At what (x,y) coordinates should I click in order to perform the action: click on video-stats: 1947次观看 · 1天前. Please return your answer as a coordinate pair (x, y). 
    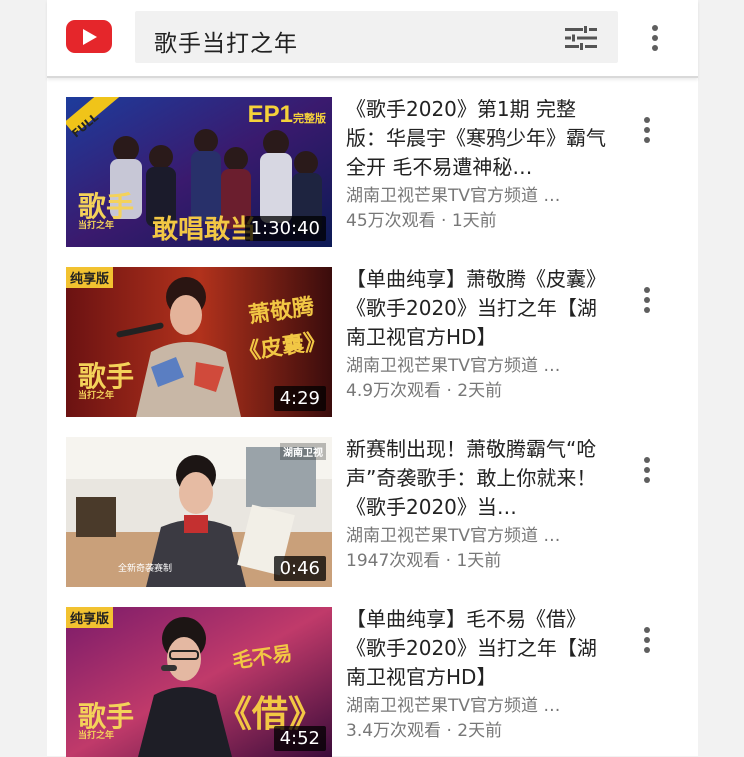
    Looking at the image, I should click on (424, 561).